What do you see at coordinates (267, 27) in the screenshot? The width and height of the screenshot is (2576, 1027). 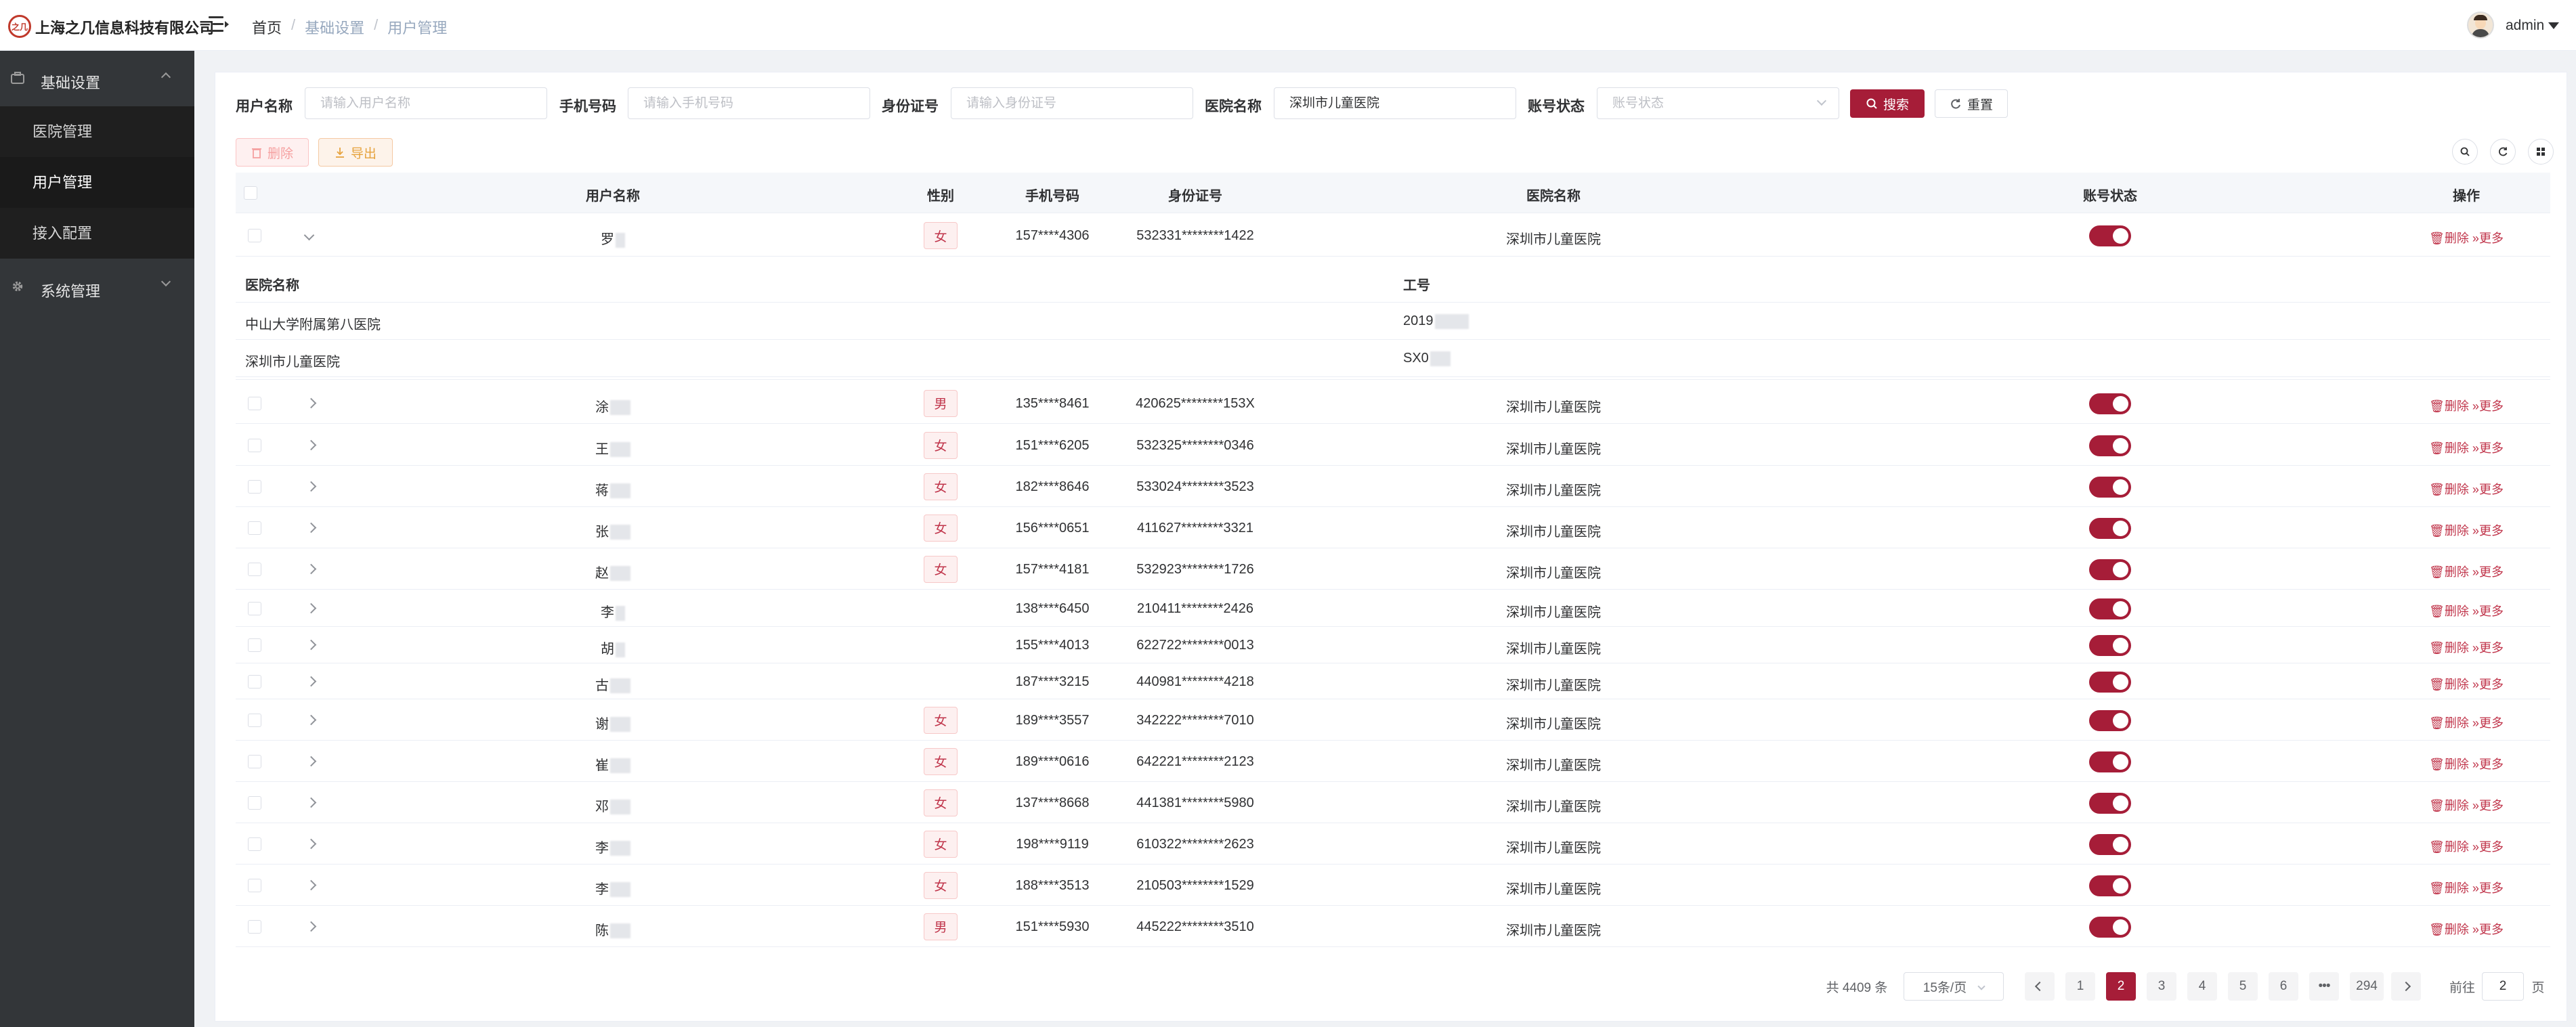 I see `breadcrumb-home: 首页` at bounding box center [267, 27].